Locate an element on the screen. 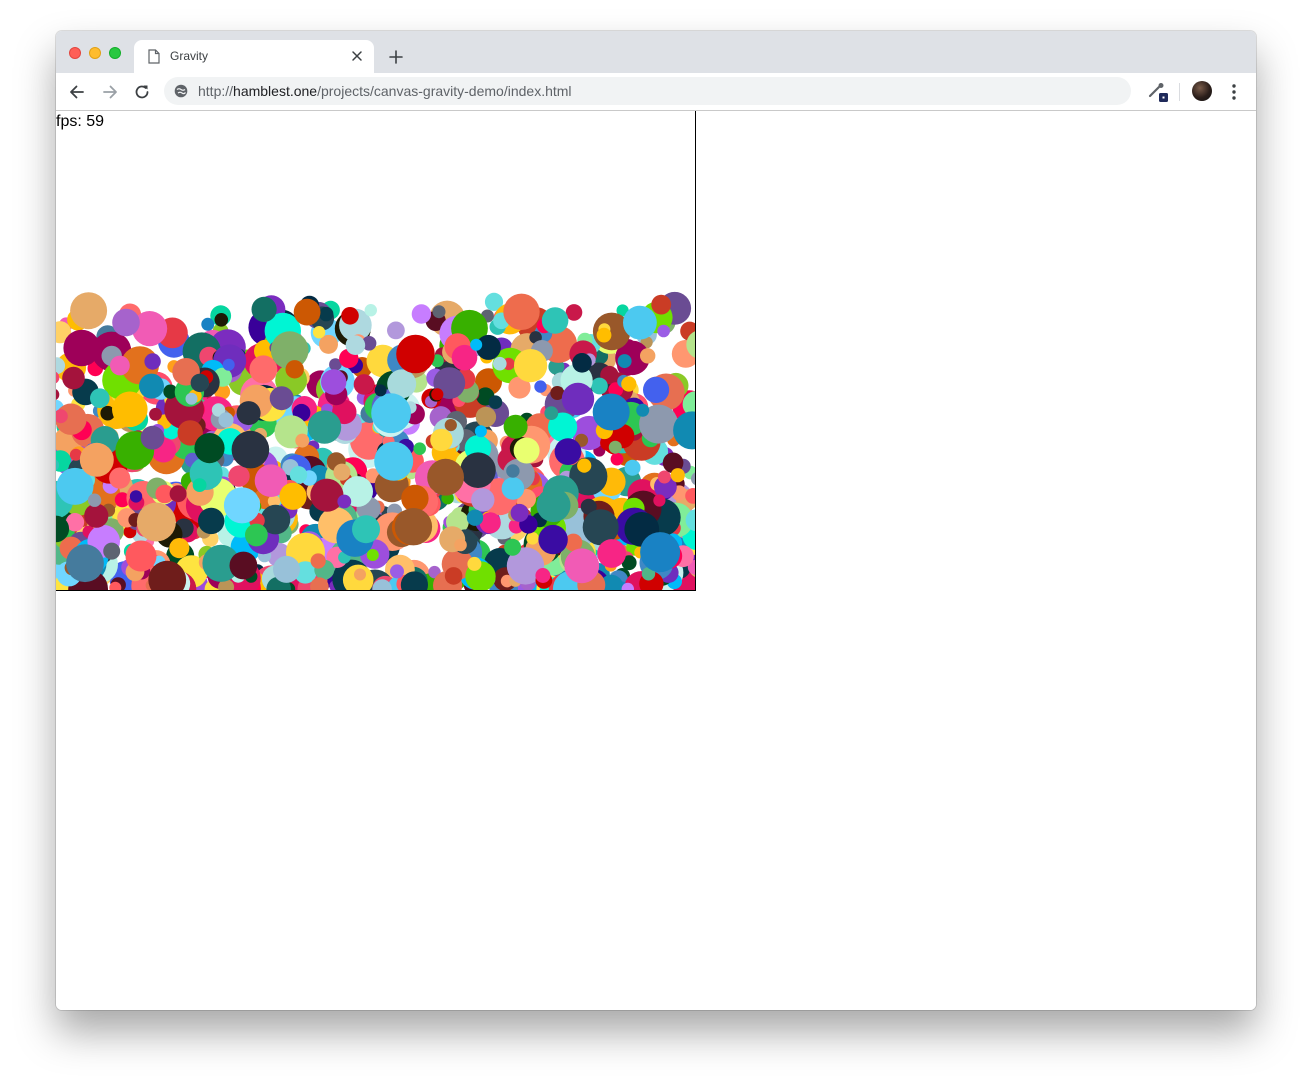 The height and width of the screenshot is (1091, 1312). back-arrow-icon is located at coordinates (77, 92).